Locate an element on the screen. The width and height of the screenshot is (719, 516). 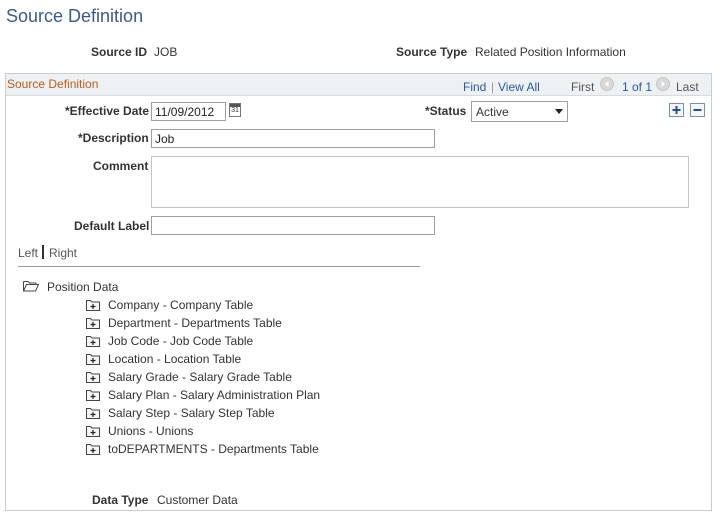
tree-item-label: toDEPARTMENTS - Departments Table is located at coordinates (213, 449).